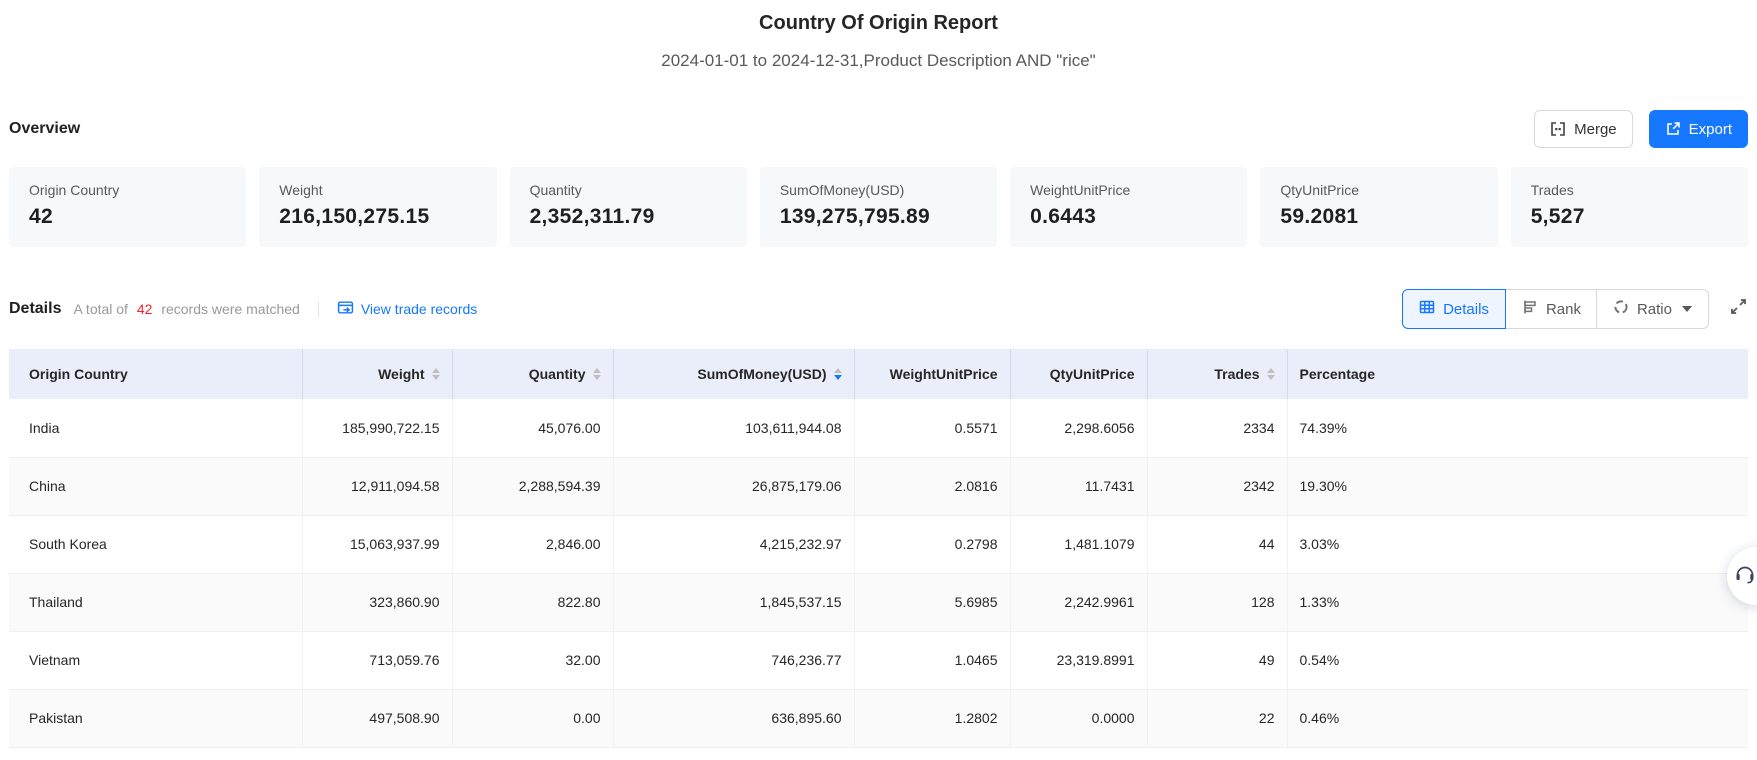 This screenshot has height=760, width=1757. I want to click on rank-icon, so click(1530, 309).